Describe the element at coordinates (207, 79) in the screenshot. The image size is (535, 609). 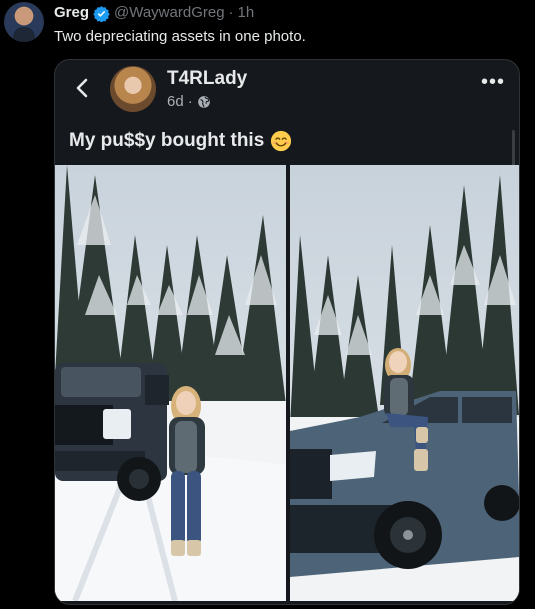
I see `embedded-author-name: T4RLady` at that location.